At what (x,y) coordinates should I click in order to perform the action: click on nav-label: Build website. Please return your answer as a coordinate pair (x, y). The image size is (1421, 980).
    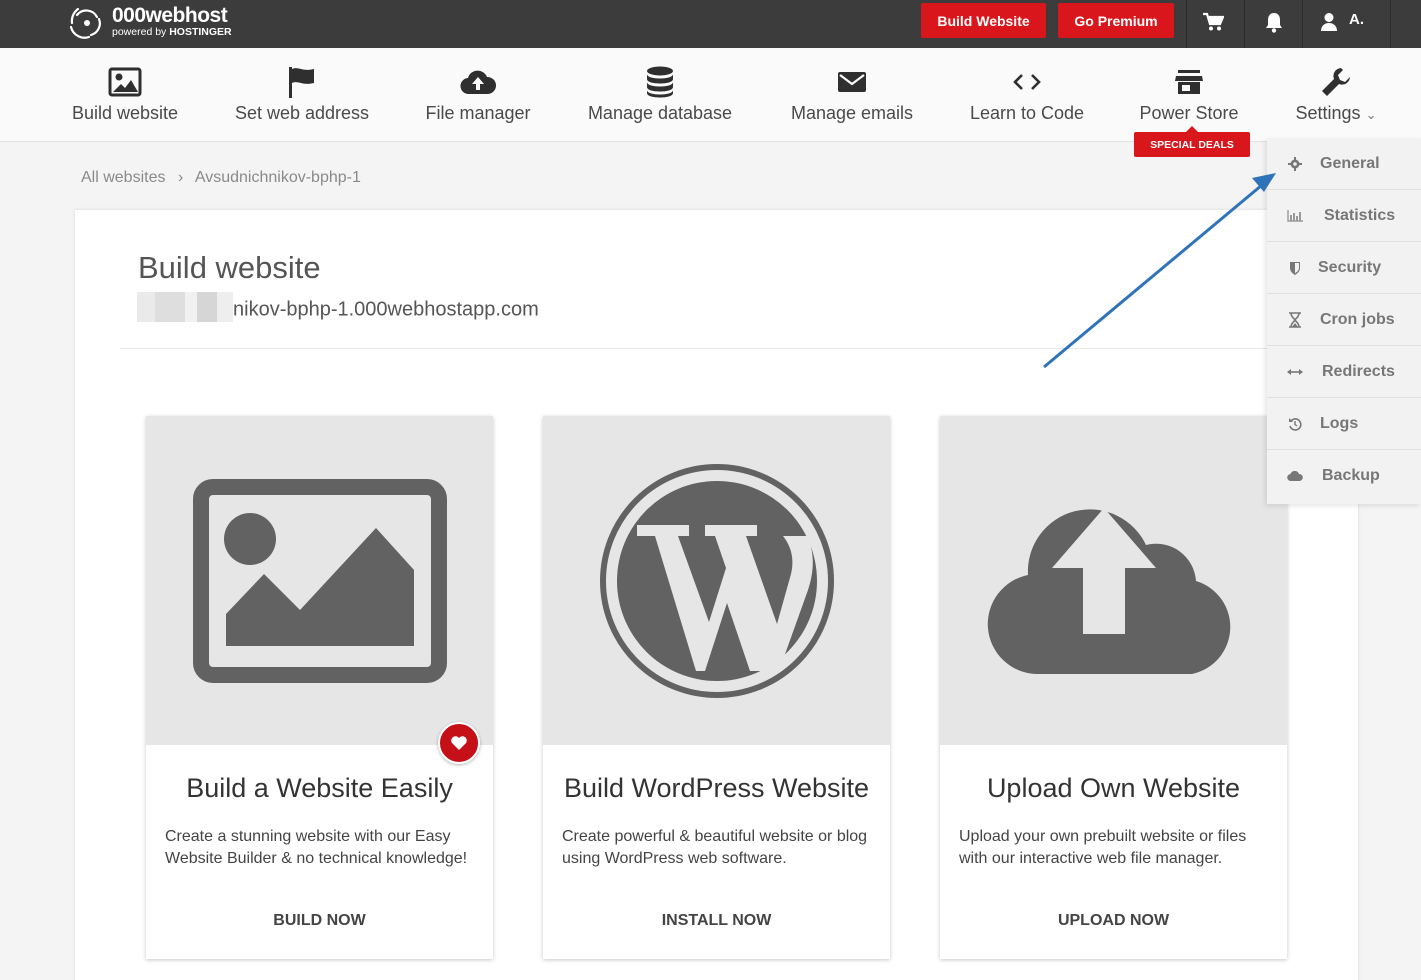
    Looking at the image, I should click on (125, 113).